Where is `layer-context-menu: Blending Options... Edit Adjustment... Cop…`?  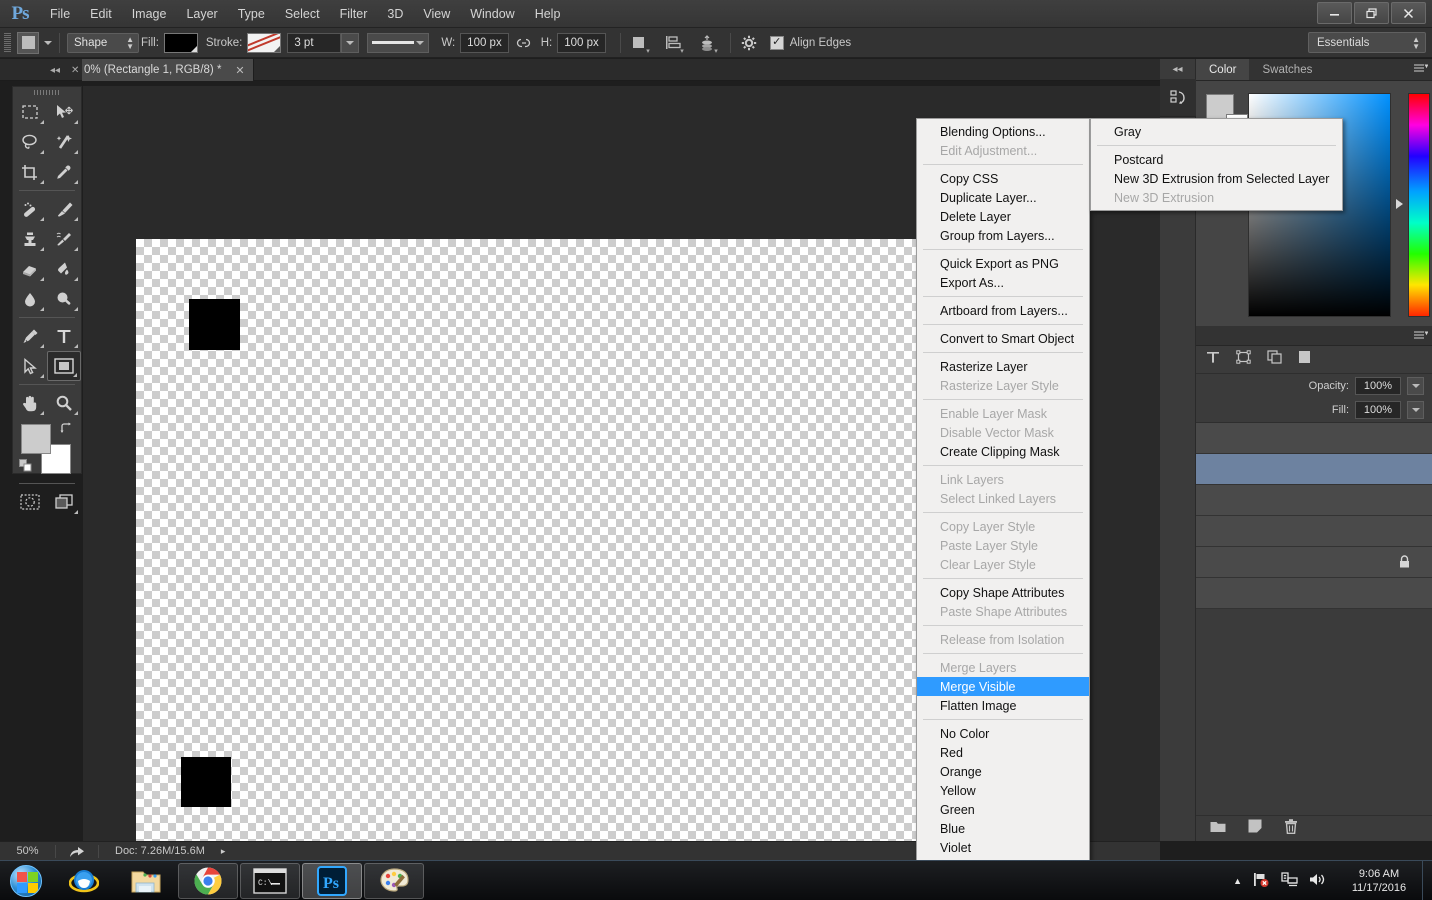 layer-context-menu: Blending Options... Edit Adjustment... Cop… is located at coordinates (1003, 489).